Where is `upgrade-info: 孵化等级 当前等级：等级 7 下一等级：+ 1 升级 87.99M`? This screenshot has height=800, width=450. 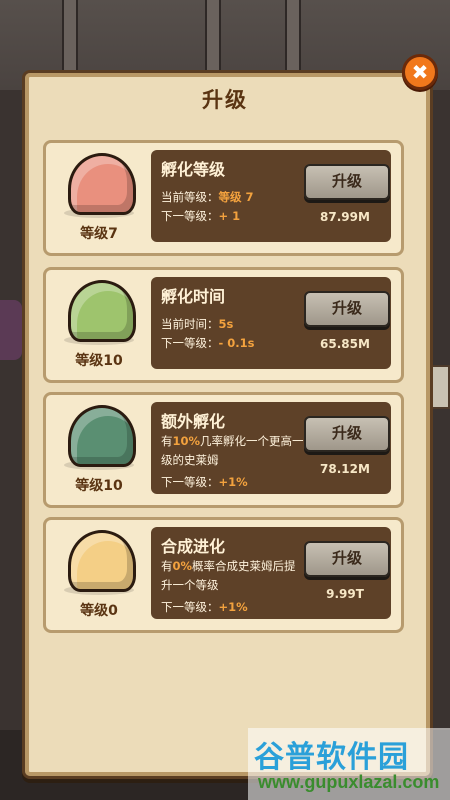
upgrade-info: 孵化等级 当前等级：等级 7 下一等级：+ 1 升级 87.99M is located at coordinates (271, 196).